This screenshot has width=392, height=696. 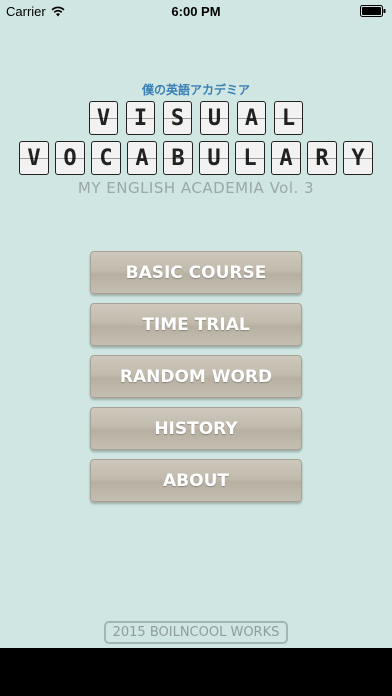 I want to click on title-tile: R, so click(x=322, y=158).